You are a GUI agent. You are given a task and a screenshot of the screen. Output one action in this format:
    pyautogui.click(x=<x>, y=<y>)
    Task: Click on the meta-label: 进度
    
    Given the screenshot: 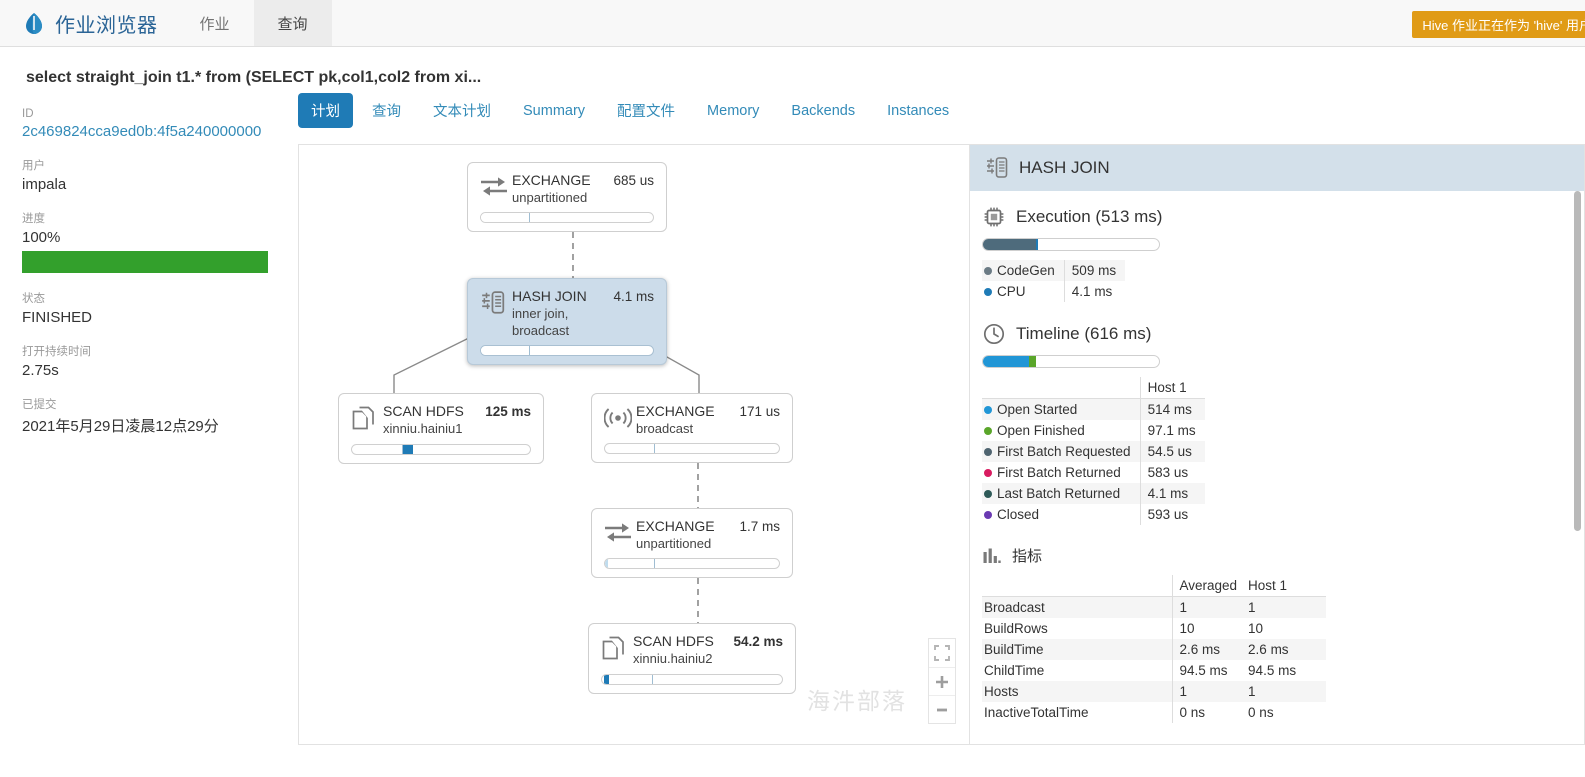 What is the action you would take?
    pyautogui.click(x=33, y=219)
    